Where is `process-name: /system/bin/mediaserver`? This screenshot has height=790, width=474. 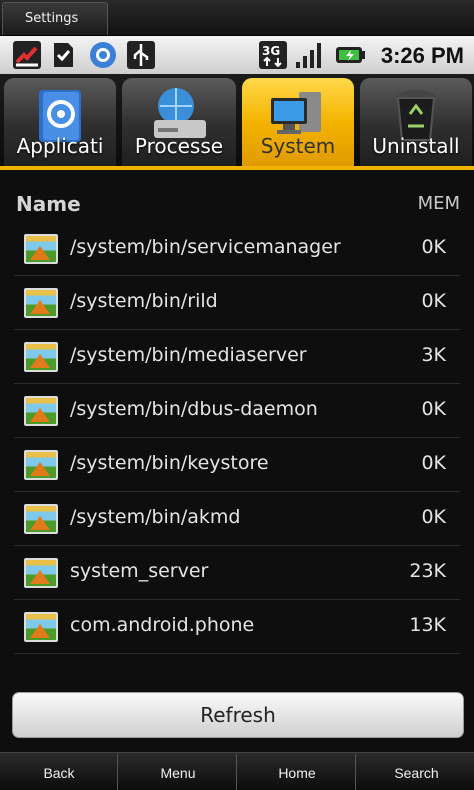 process-name: /system/bin/mediaserver is located at coordinates (188, 355).